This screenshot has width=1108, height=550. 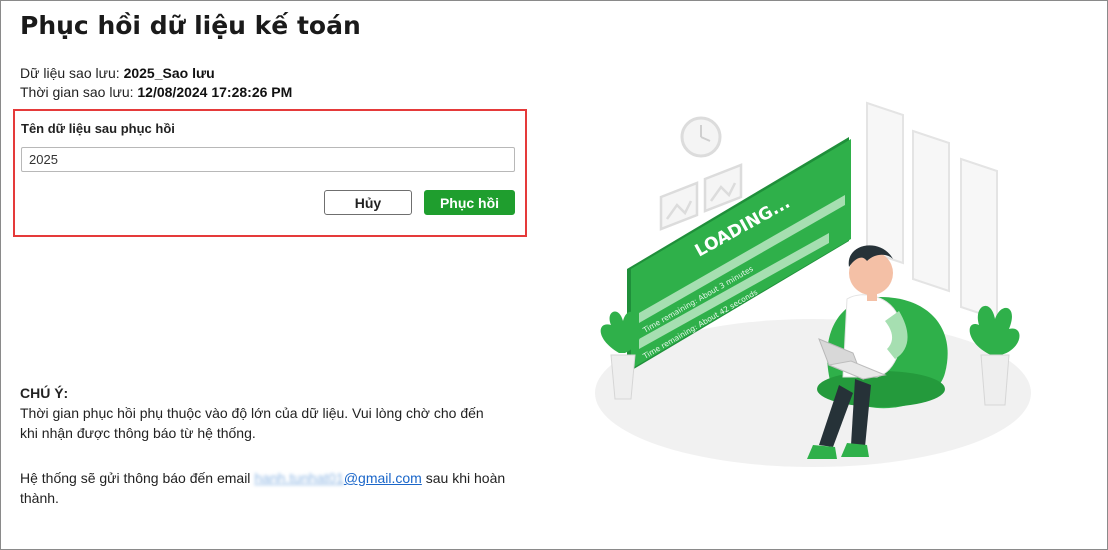 I want to click on restored-name-label: Tên dữ liệu sau phục hồi, so click(x=98, y=128).